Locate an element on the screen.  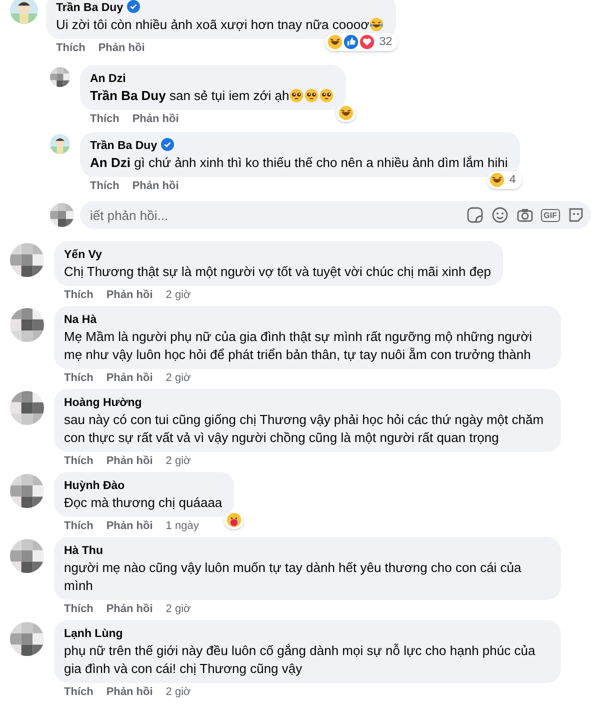
author-name: Hà Thu is located at coordinates (83, 551).